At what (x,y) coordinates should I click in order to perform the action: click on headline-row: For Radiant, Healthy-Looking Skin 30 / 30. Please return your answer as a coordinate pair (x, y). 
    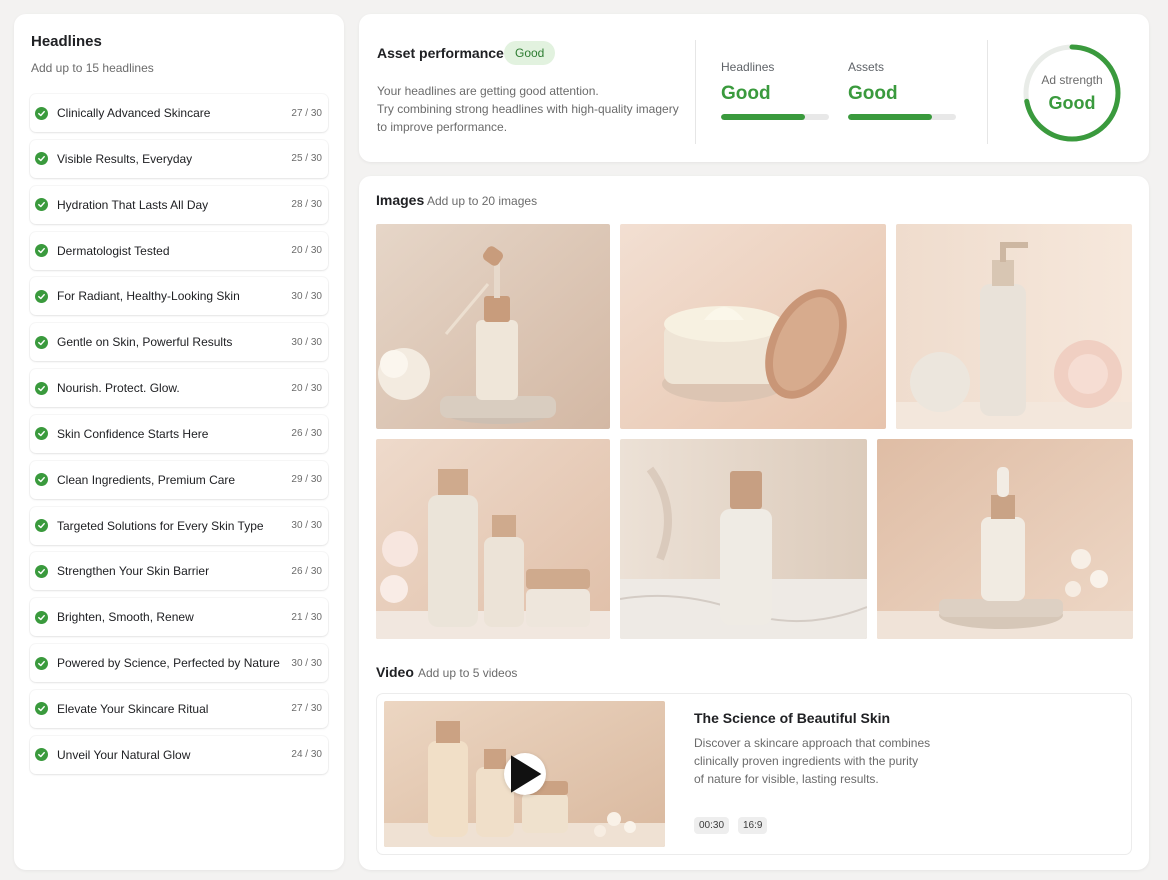
    Looking at the image, I should click on (179, 296).